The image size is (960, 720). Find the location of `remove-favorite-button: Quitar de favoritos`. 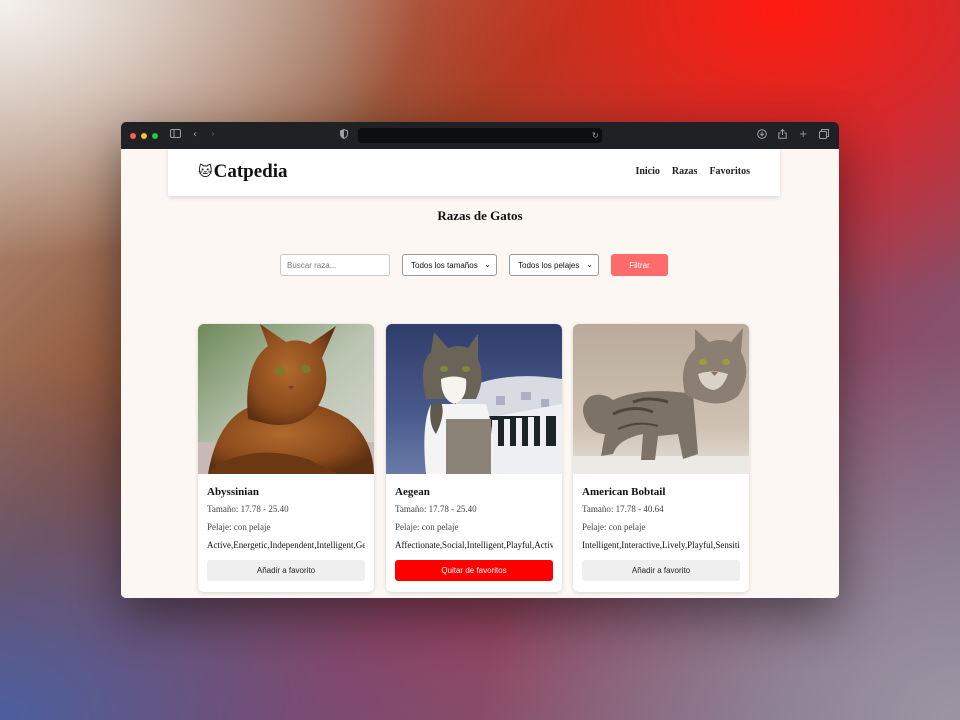

remove-favorite-button: Quitar de favoritos is located at coordinates (474, 570).